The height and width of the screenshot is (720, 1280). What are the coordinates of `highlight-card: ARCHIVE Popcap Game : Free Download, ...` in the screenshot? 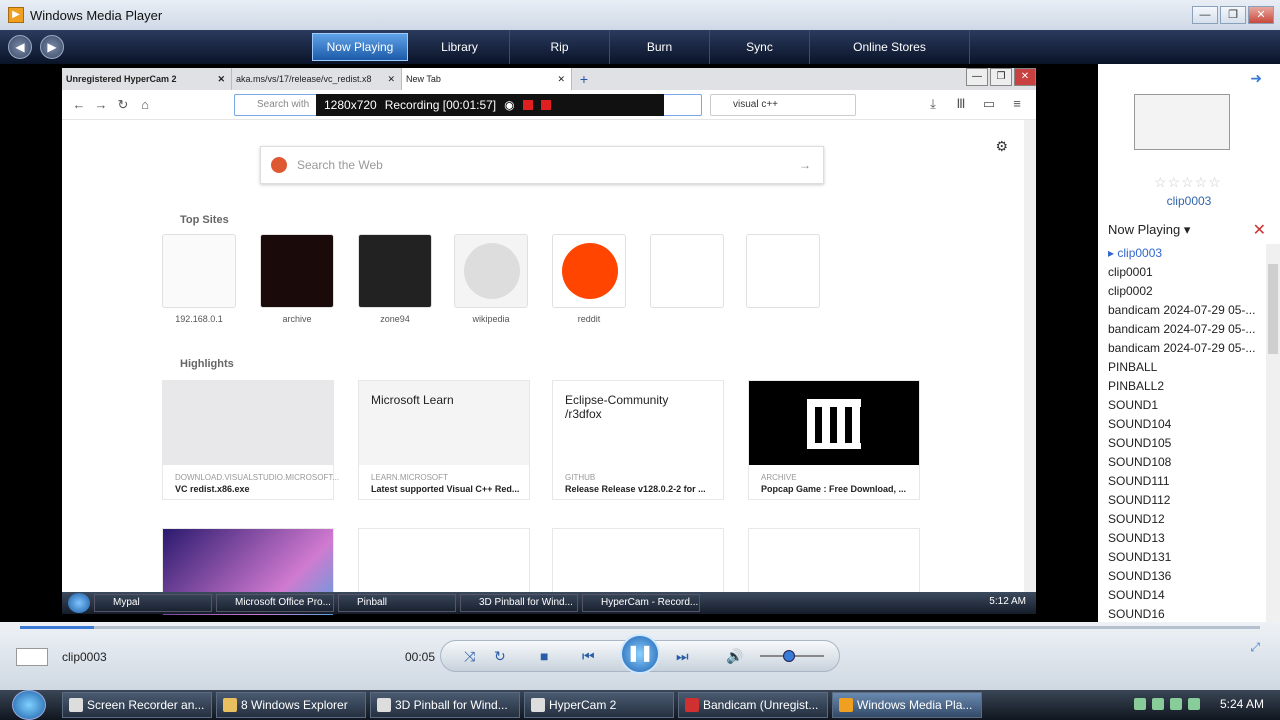 It's located at (834, 440).